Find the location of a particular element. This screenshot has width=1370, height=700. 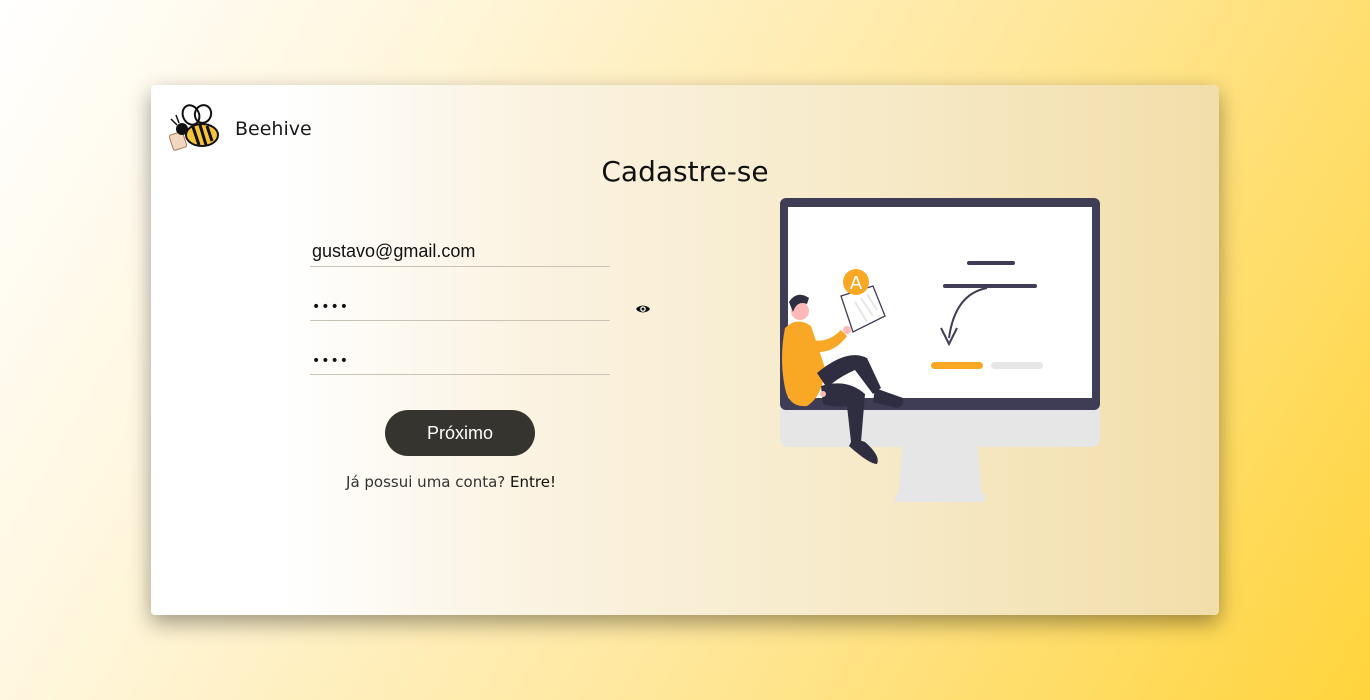

password-field is located at coordinates (460, 306).